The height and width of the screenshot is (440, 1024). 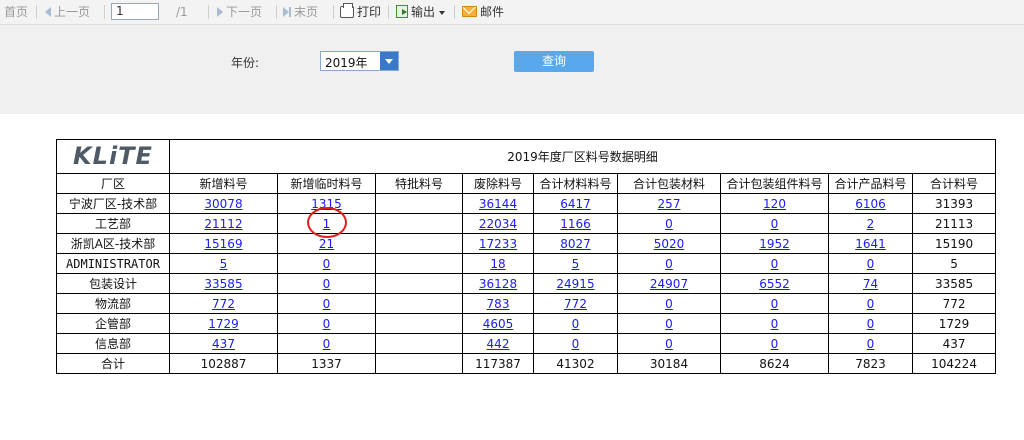 What do you see at coordinates (421, 12) in the screenshot?
I see `export-button: 输出` at bounding box center [421, 12].